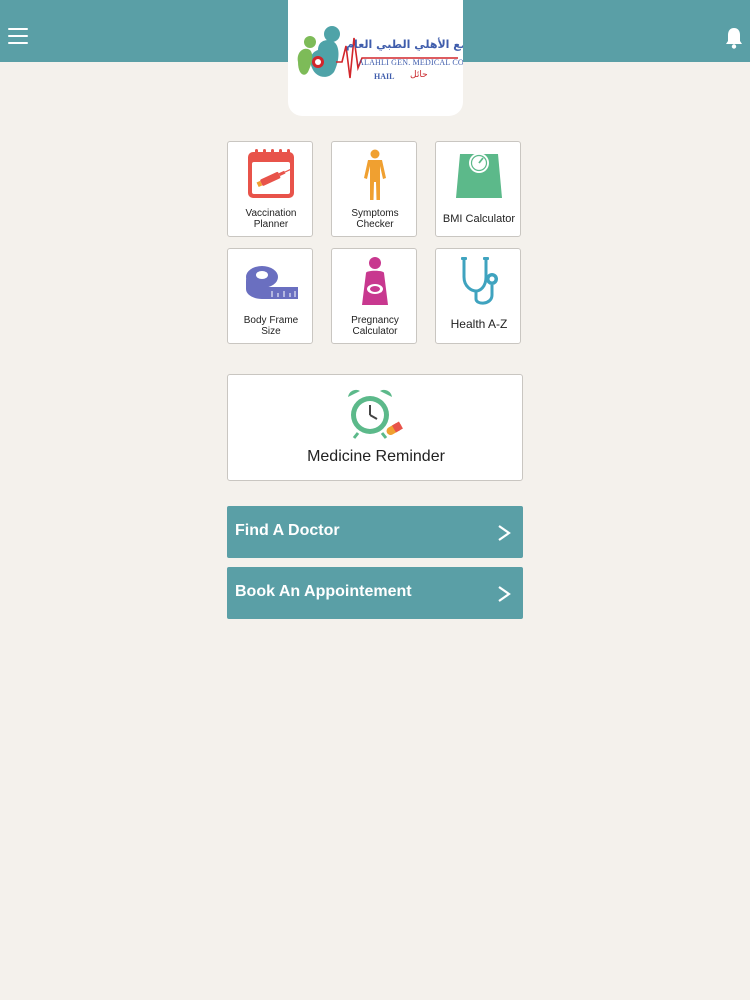 The image size is (750, 1000). Describe the element at coordinates (404, 44) in the screenshot. I see `logo-arabic-name: مجمع الأهلي الطبي العام` at that location.